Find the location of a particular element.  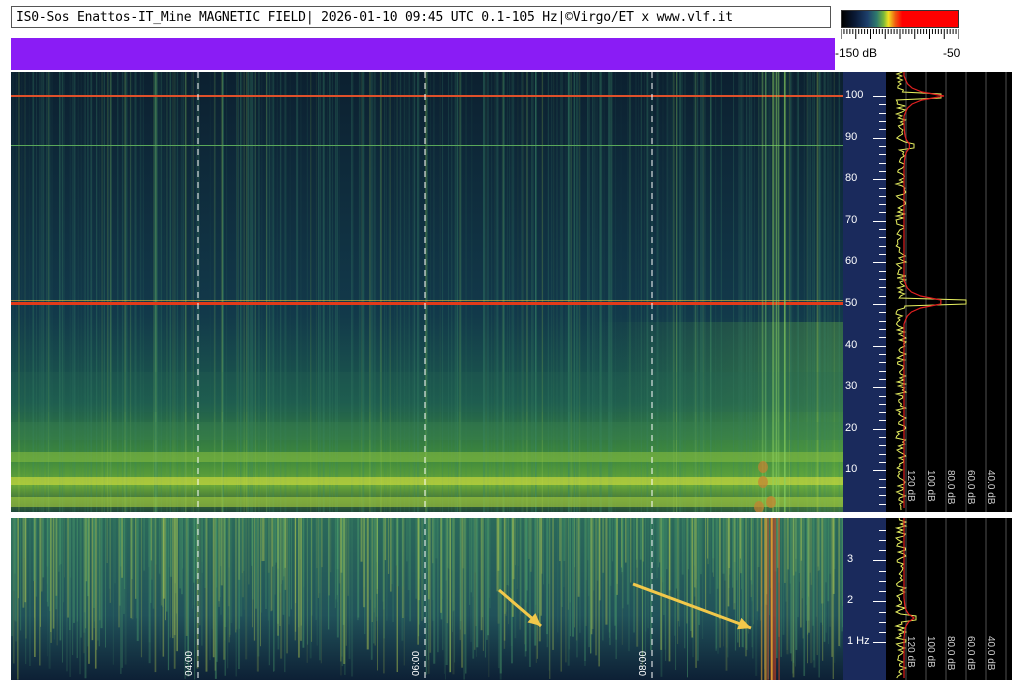

frequency-label: 70 is located at coordinates (851, 219).